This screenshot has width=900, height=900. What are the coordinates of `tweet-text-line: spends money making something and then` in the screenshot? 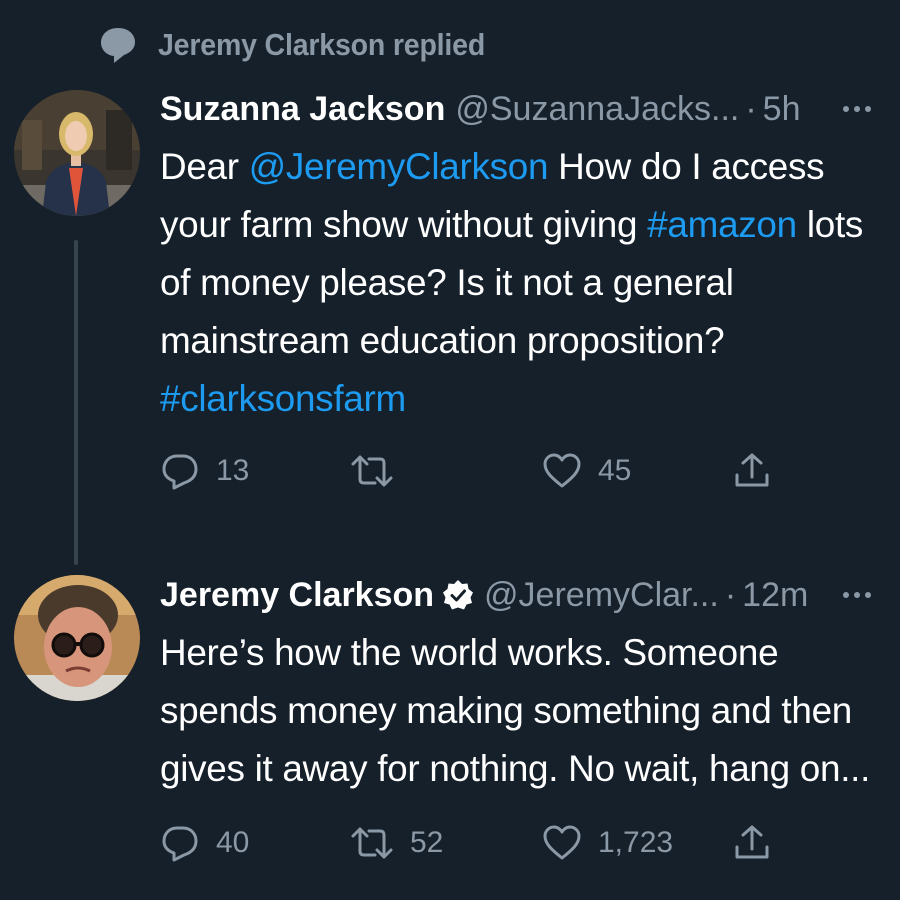 It's located at (506, 710).